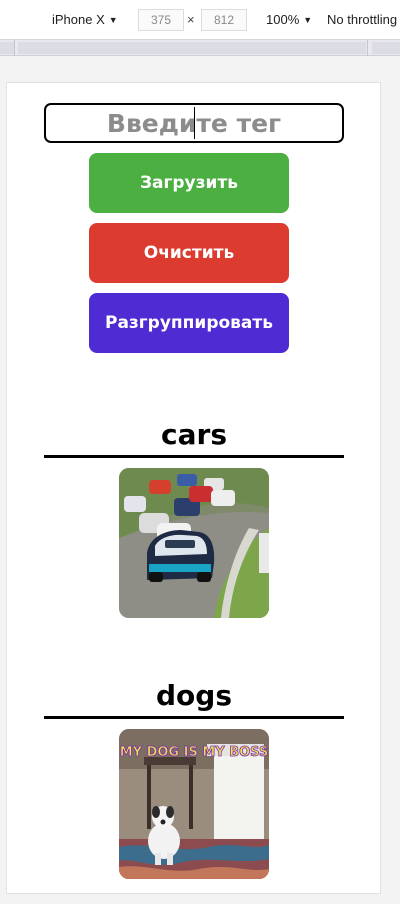  I want to click on dog-image: MY DOG IS MY BOSS, so click(194, 804).